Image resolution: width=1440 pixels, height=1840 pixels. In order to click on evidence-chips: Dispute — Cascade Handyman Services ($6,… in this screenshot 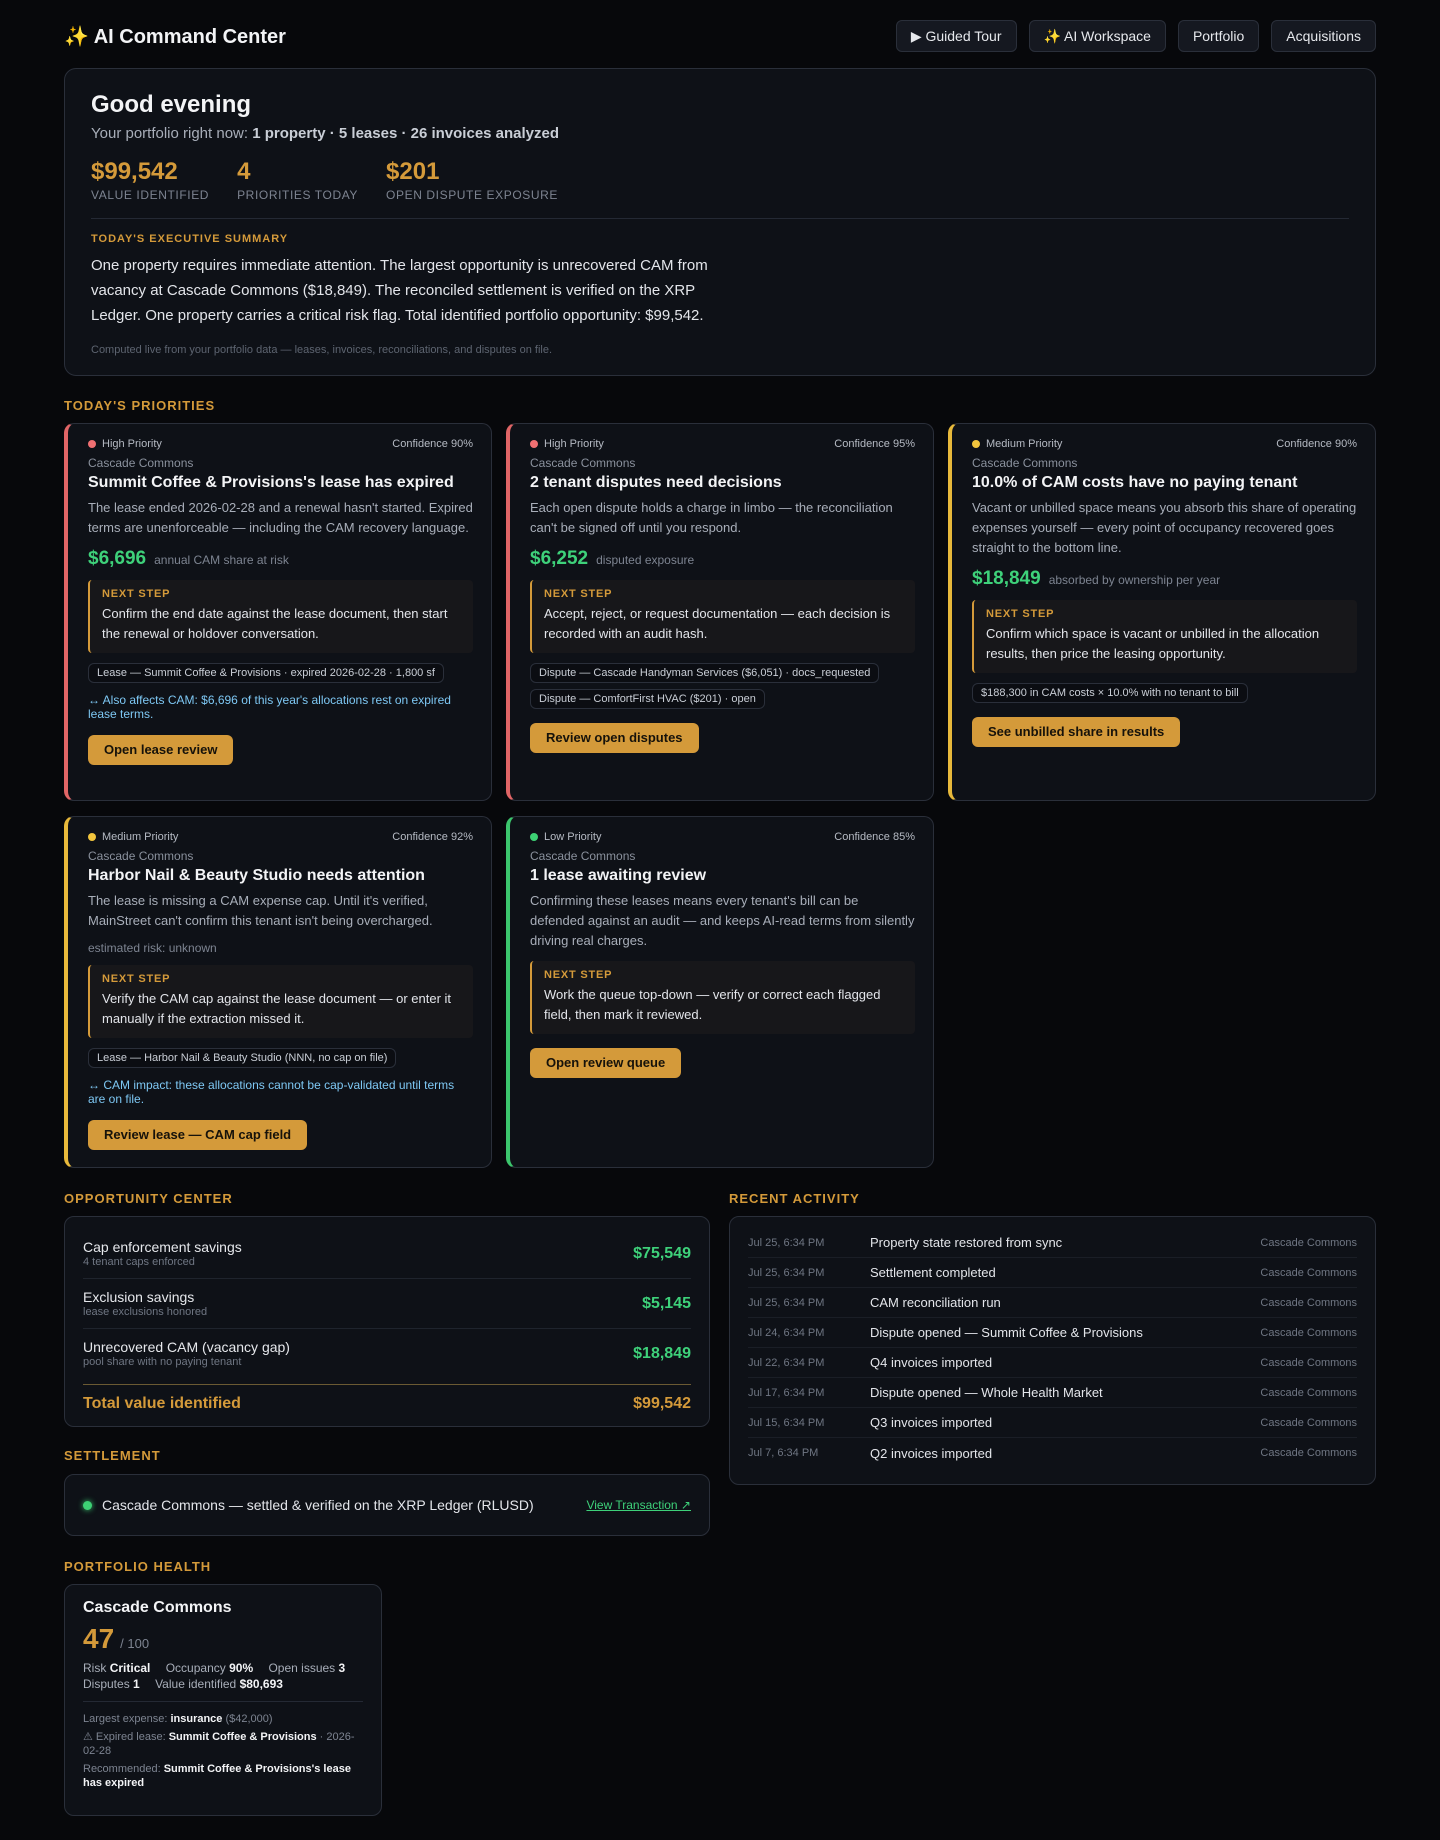, I will do `click(722, 681)`.